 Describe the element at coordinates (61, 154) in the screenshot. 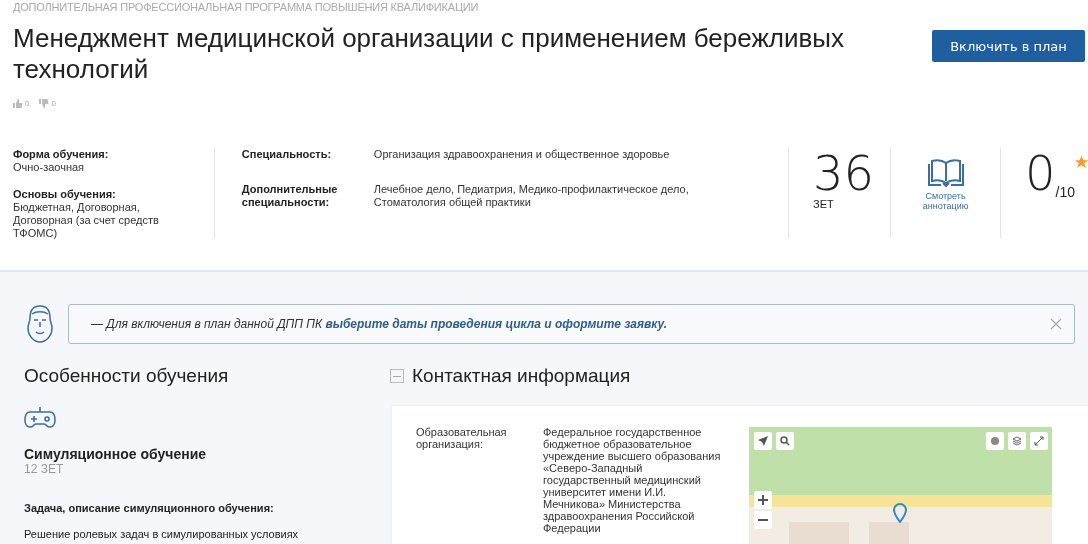

I see `field-label: Форма обучения:` at that location.